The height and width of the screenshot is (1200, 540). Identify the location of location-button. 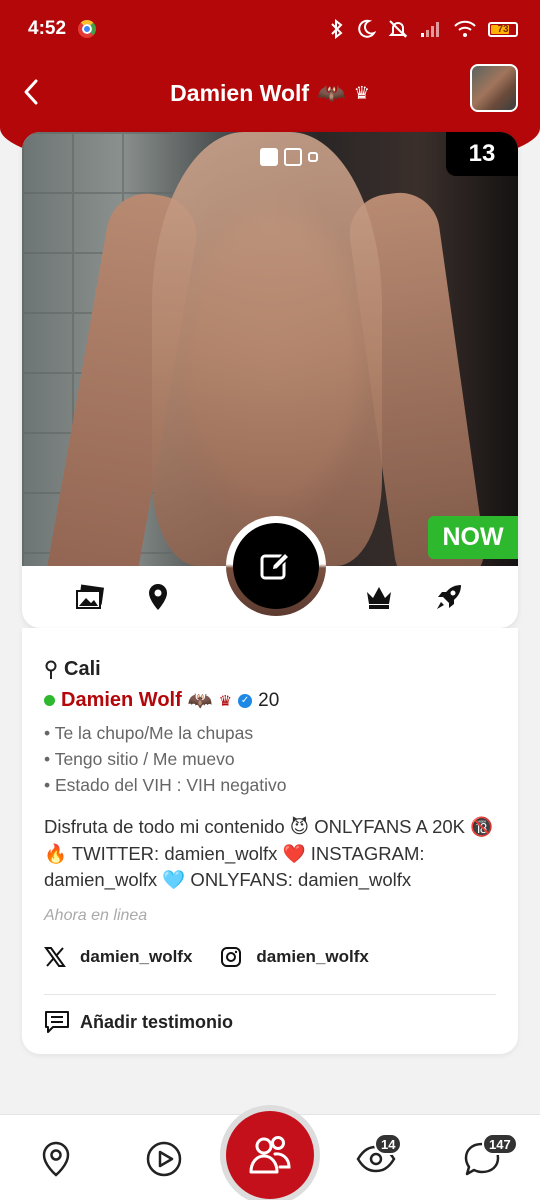
(158, 597).